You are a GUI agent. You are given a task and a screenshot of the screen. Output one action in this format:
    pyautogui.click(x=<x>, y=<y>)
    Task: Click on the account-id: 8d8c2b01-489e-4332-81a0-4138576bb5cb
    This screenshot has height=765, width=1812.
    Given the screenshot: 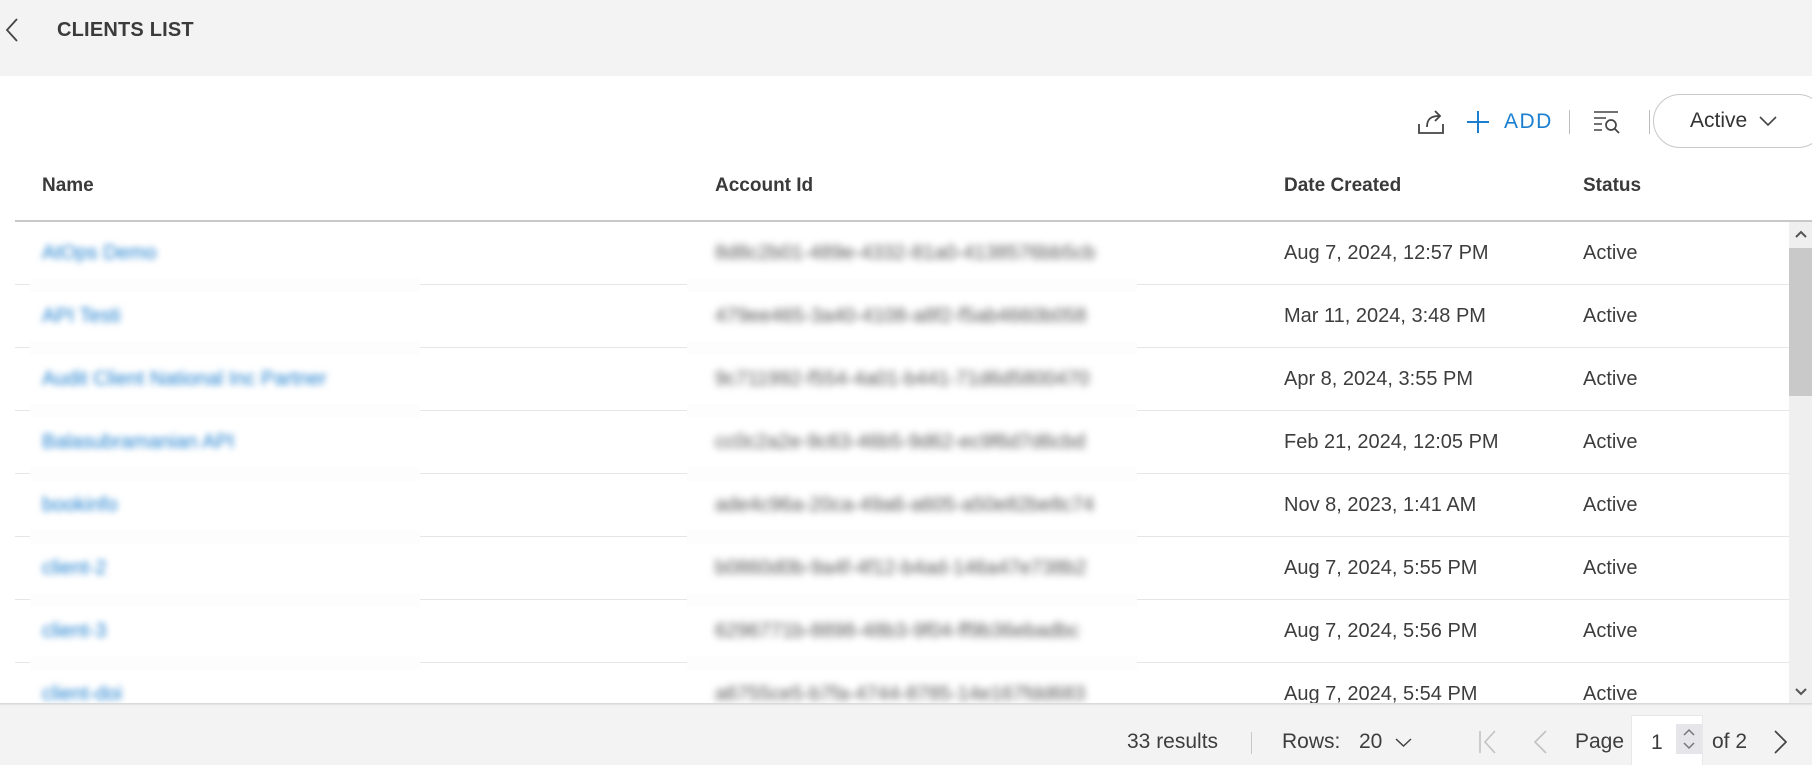 What is the action you would take?
    pyautogui.click(x=905, y=253)
    